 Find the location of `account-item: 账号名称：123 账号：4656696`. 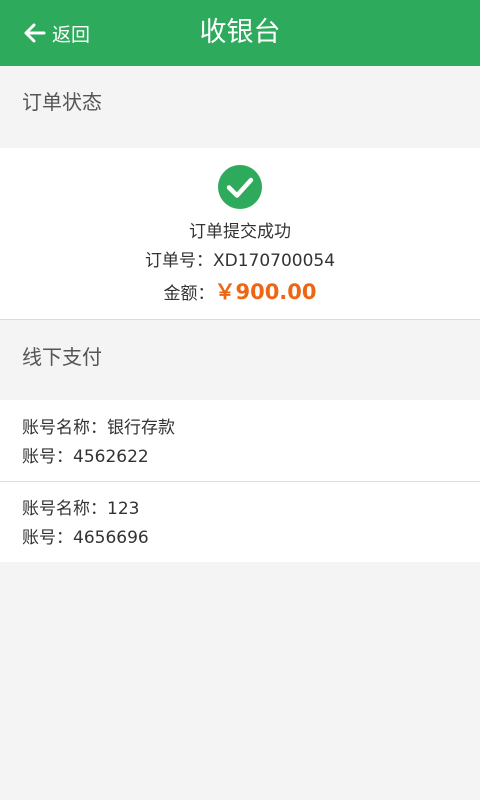

account-item: 账号名称：123 账号：4656696 is located at coordinates (240, 521).